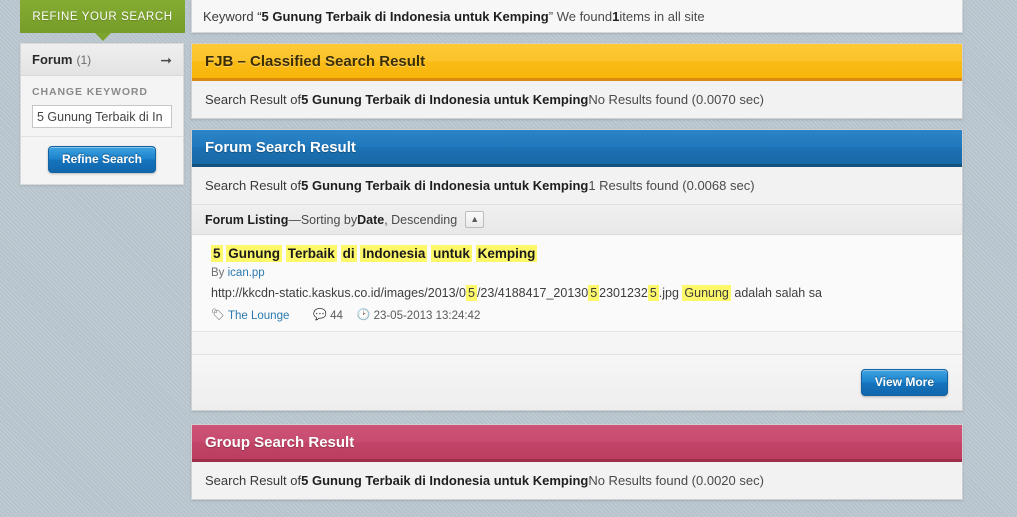  Describe the element at coordinates (320, 315) in the screenshot. I see `comment-icon: 💬` at that location.